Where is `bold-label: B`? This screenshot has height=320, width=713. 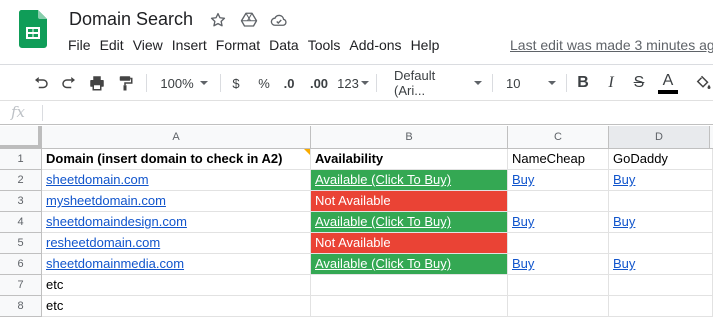 bold-label: B is located at coordinates (583, 82).